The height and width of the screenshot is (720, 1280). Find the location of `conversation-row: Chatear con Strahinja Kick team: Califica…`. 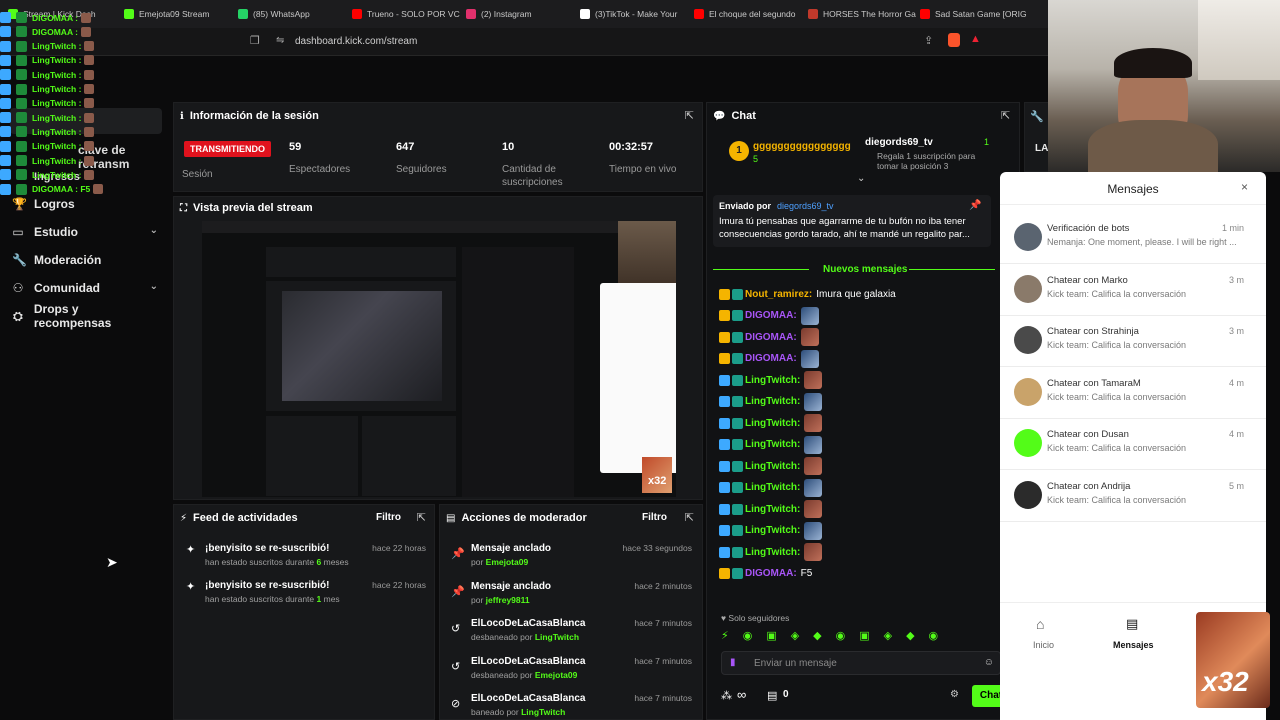

conversation-row: Chatear con Strahinja Kick team: Califica… is located at coordinates (1133, 341).